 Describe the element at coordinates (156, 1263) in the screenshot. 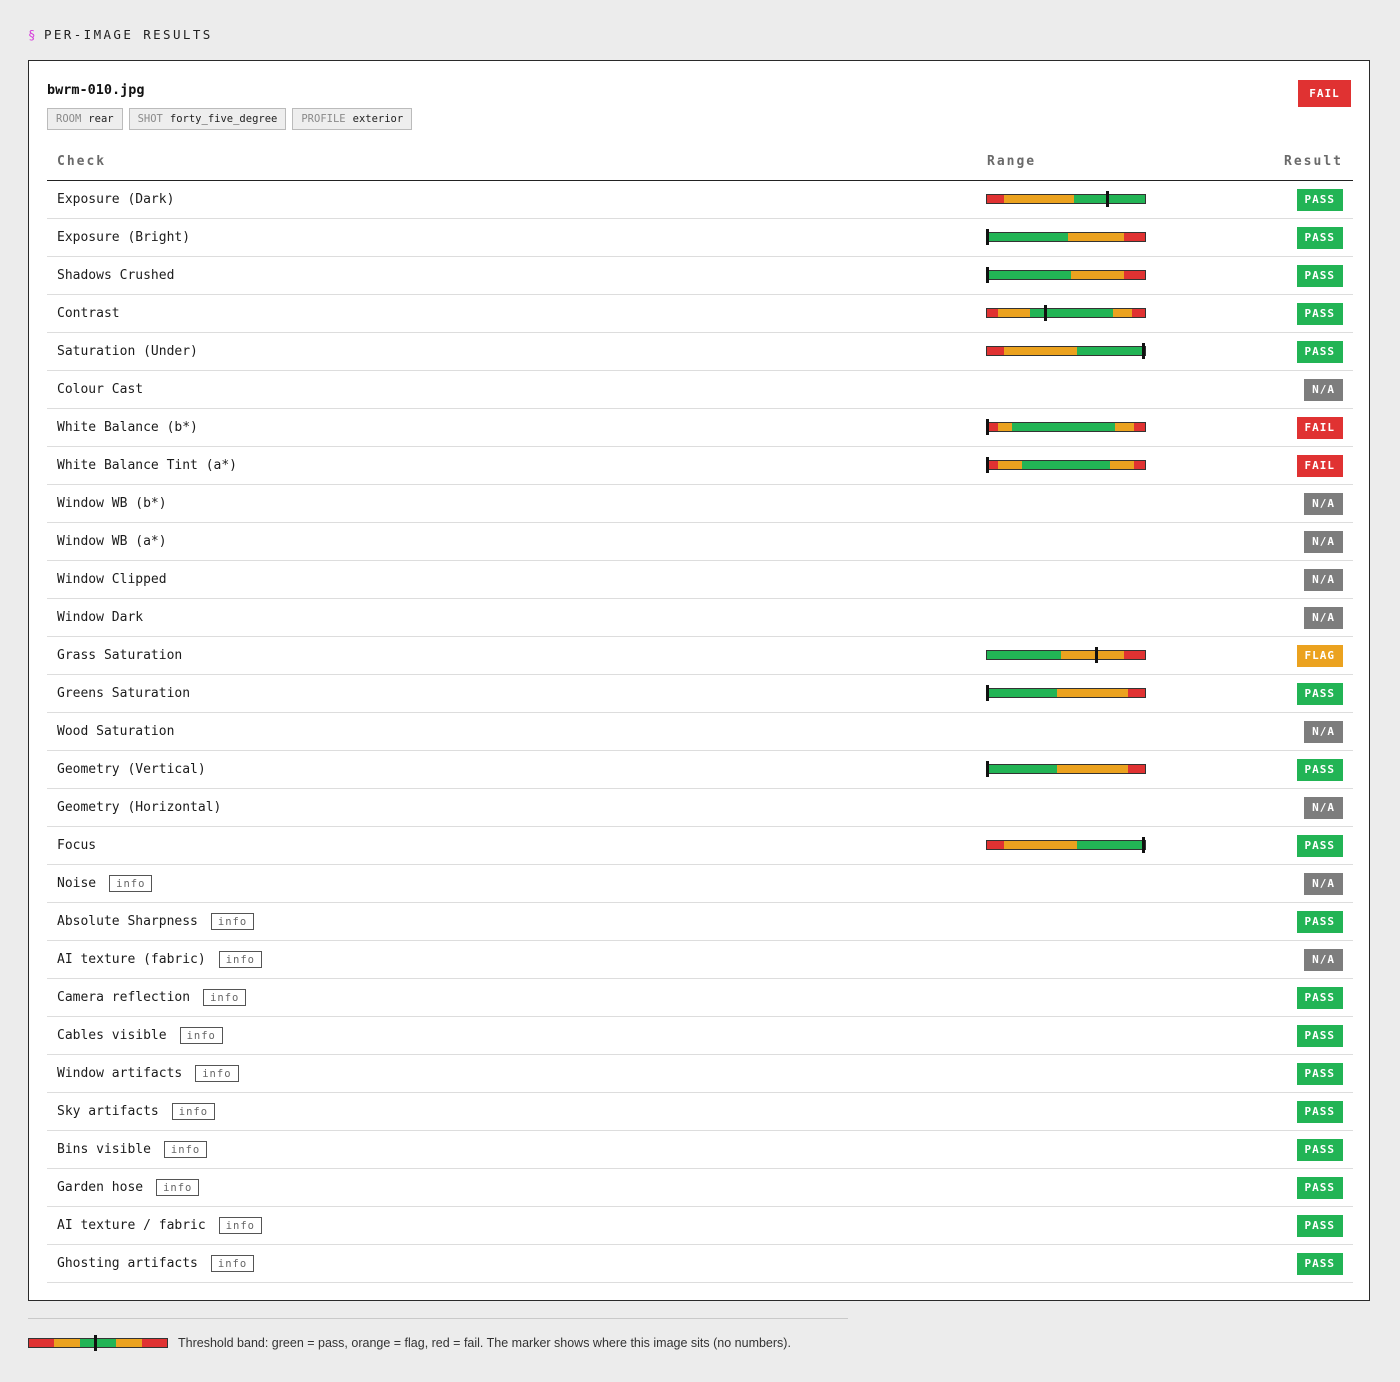

I see `check-name-cell: Ghosting artifacts info` at that location.